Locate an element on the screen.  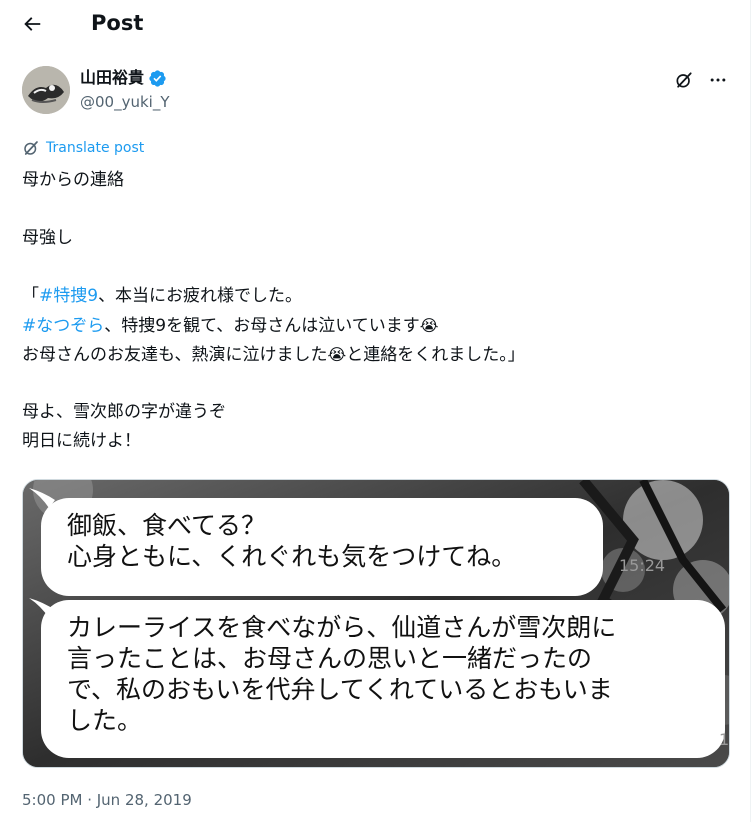
chat-line: 心身ともに、くれぐれも気をつけてね。 is located at coordinates (292, 556).